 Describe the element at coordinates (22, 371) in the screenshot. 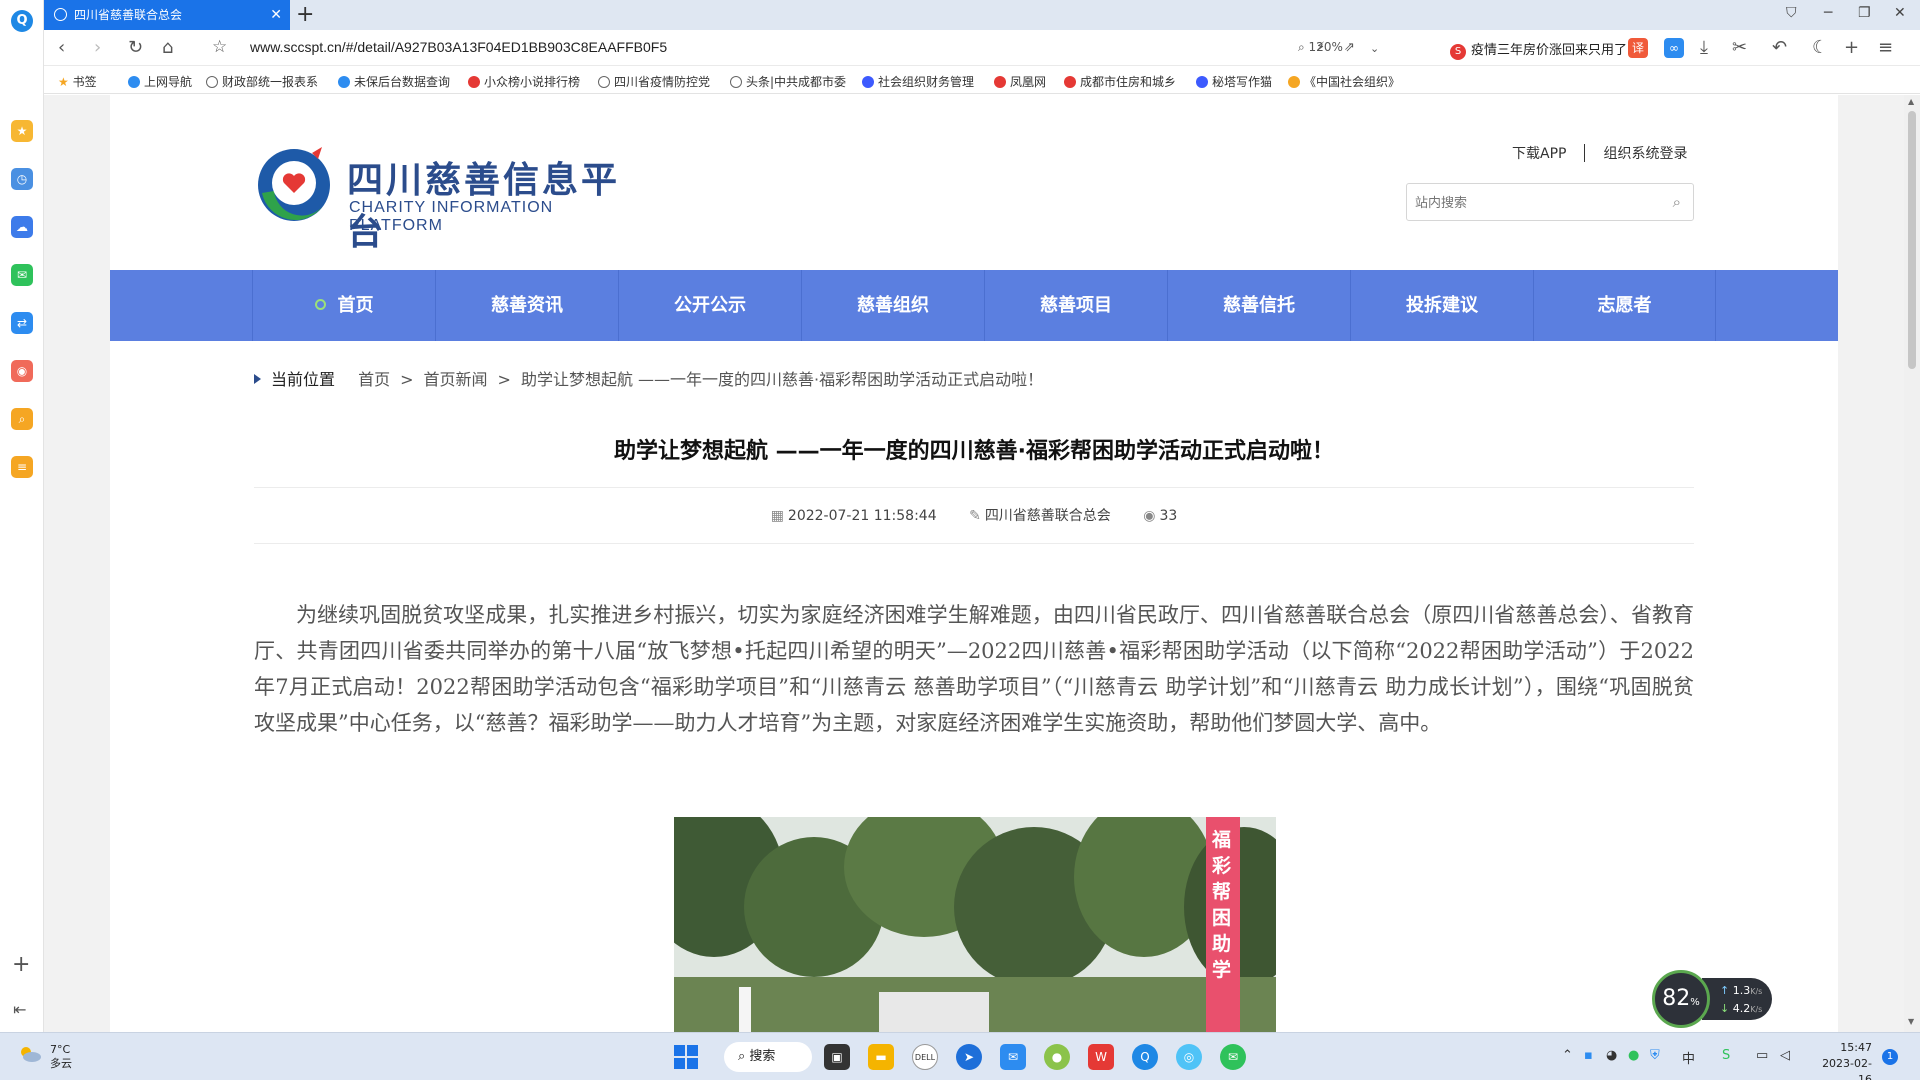

I see `weibo-icon: ◉` at that location.